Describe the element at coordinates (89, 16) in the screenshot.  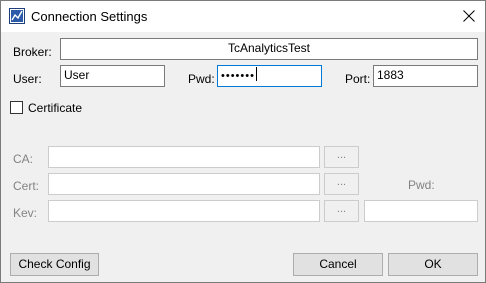
I see `window-title: Connection Settings` at that location.